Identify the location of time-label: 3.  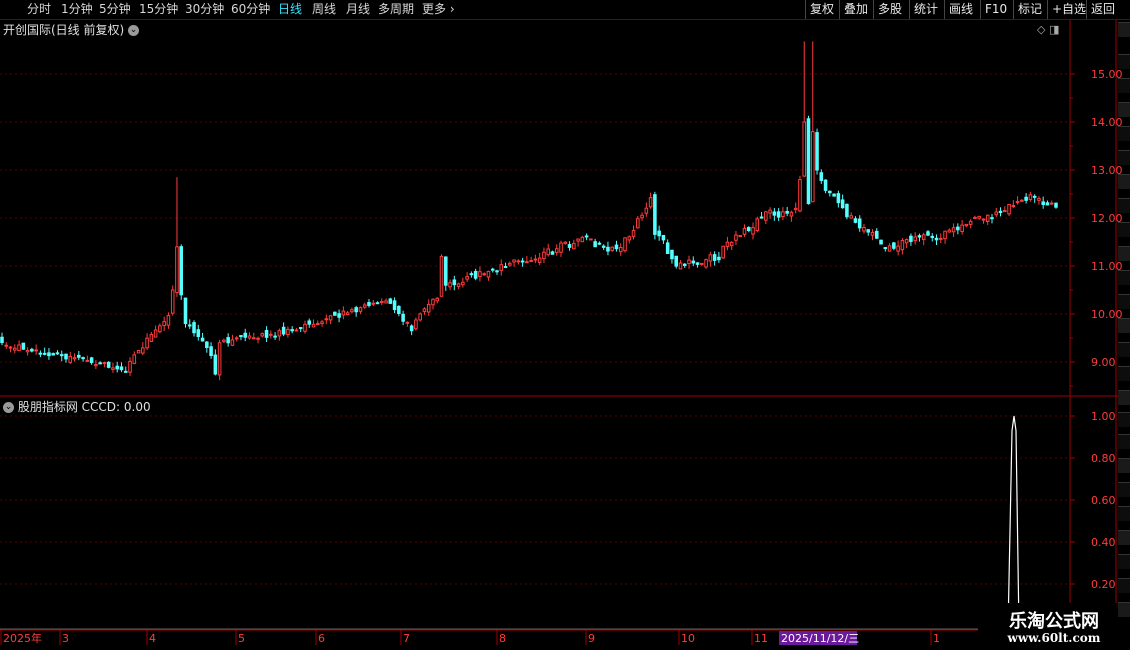
(65, 638).